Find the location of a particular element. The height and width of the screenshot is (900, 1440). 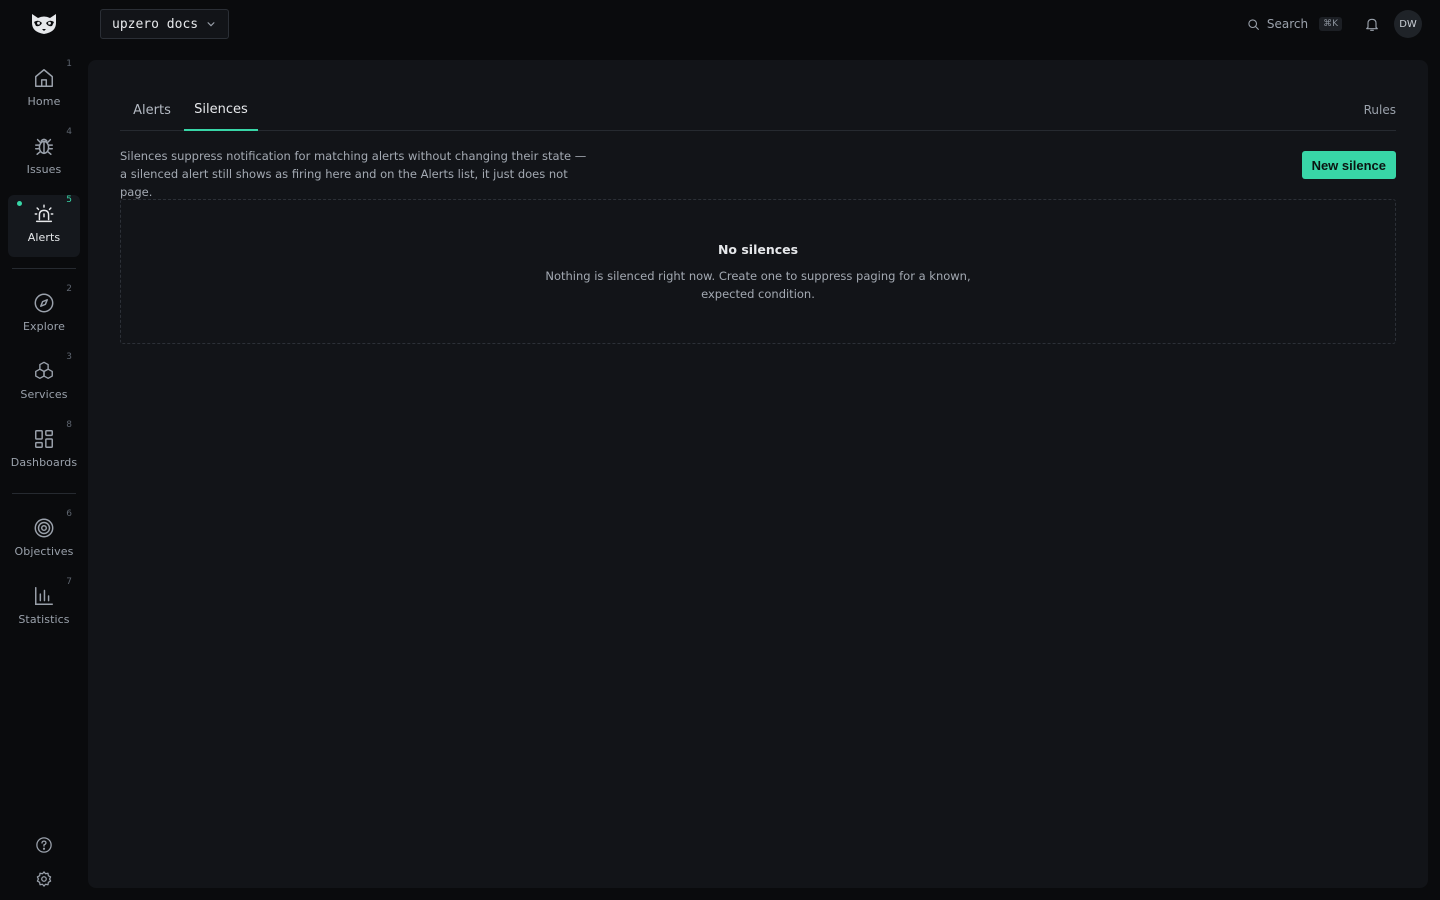

sidebar-item-label: Statistics is located at coordinates (44, 619).